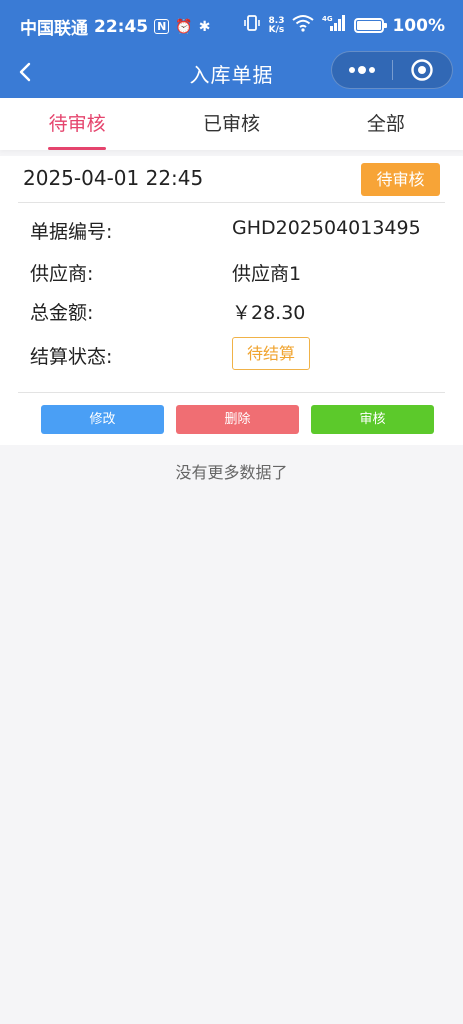 Image resolution: width=463 pixels, height=1024 pixels. I want to click on battery-icon, so click(371, 25).